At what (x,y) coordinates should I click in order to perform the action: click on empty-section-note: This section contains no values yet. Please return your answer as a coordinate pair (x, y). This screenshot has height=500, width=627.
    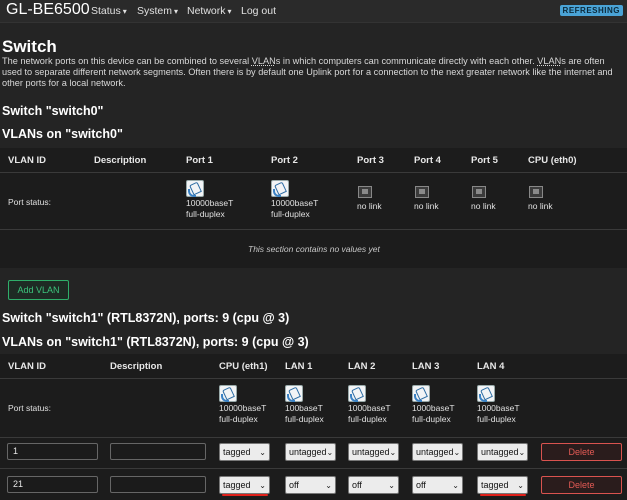
    Looking at the image, I should click on (314, 249).